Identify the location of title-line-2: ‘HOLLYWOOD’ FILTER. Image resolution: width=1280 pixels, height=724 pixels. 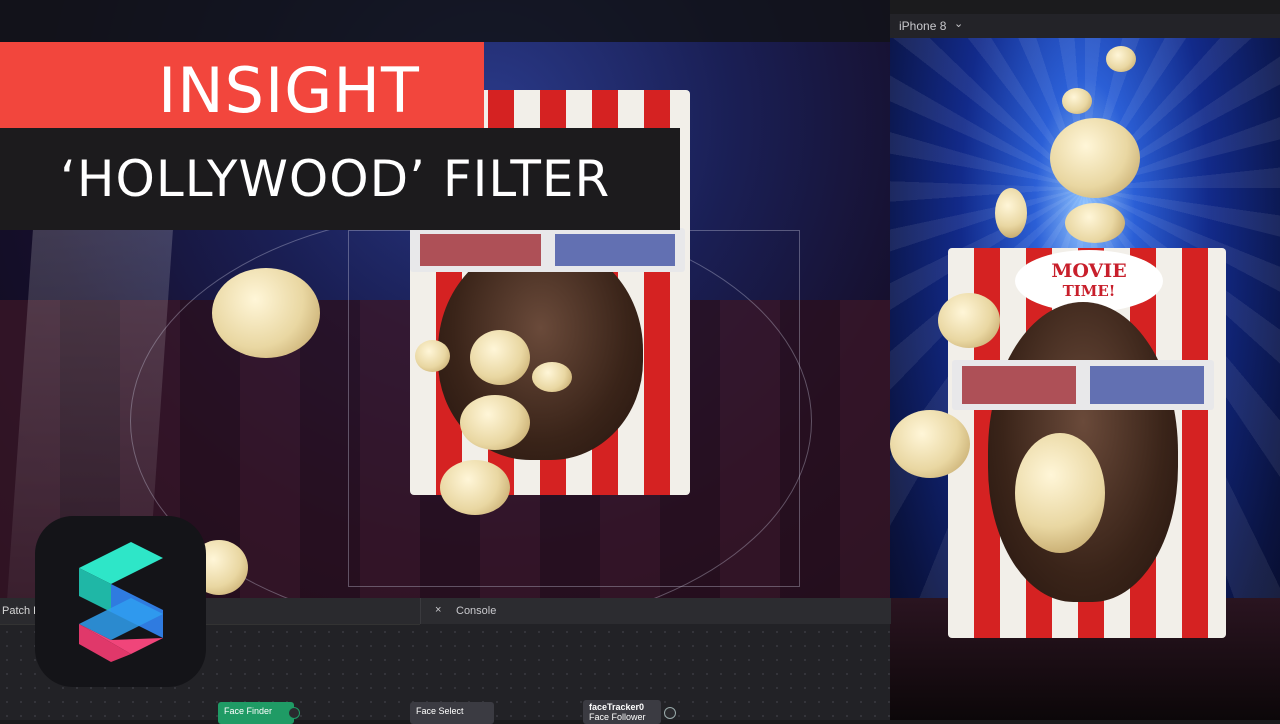
(335, 179).